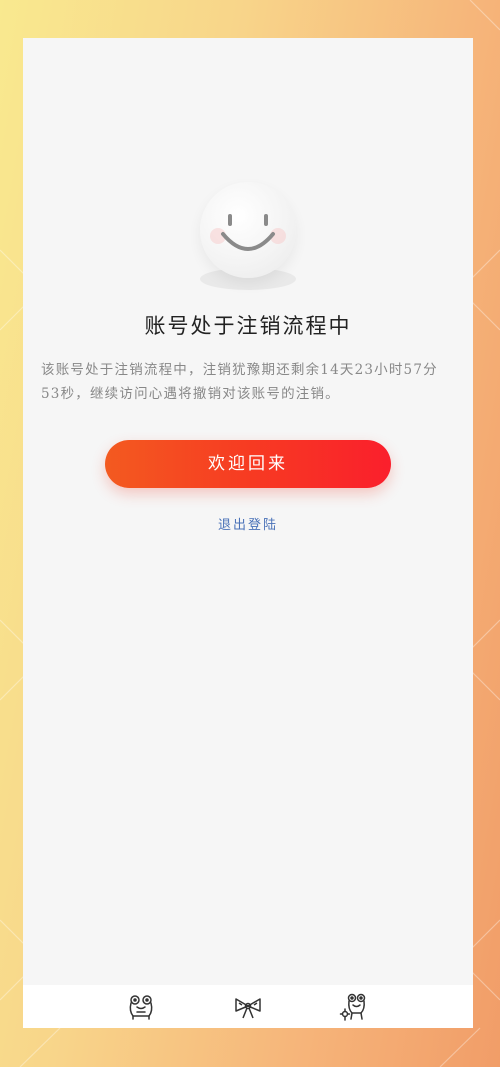 The image size is (500, 1067). I want to click on logout-link: 退出登陆, so click(248, 523).